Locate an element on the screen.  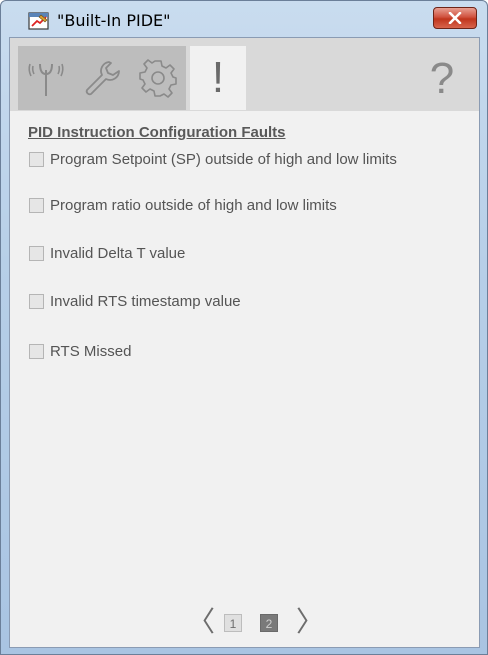
exclamation-icon: ! is located at coordinates (218, 77).